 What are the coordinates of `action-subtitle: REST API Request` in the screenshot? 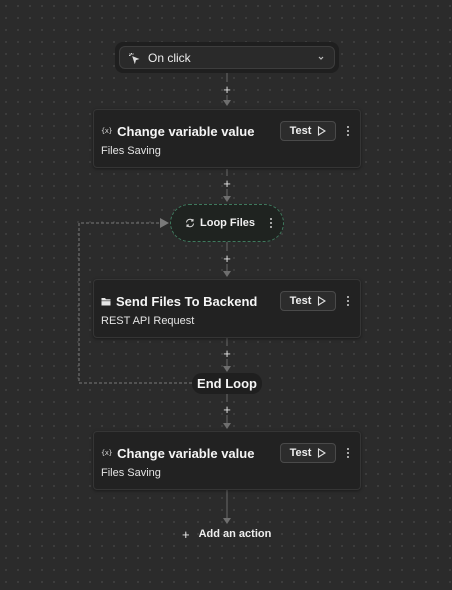 It's located at (148, 321).